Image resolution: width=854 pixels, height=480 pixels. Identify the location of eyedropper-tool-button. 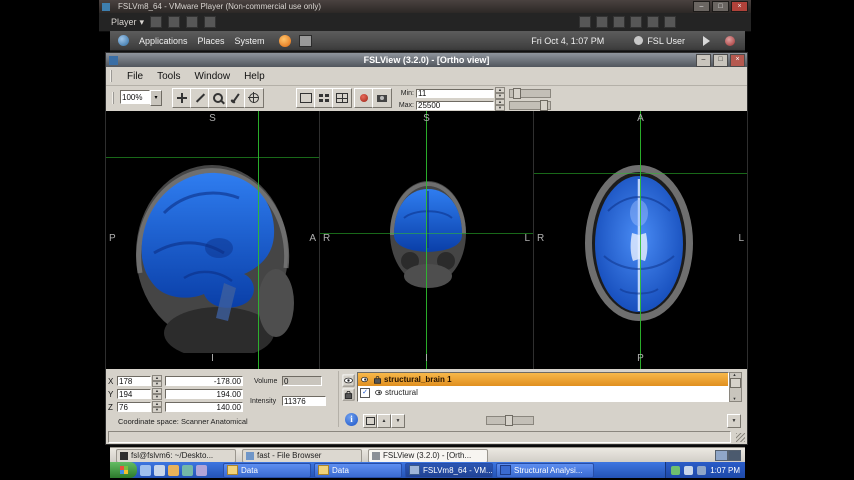
(236, 98).